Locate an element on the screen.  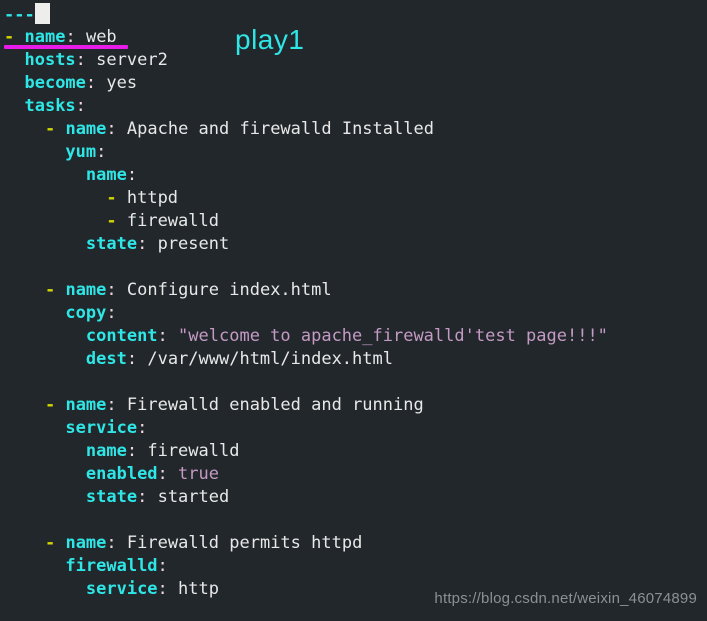
code-line: service: is located at coordinates (355, 428).